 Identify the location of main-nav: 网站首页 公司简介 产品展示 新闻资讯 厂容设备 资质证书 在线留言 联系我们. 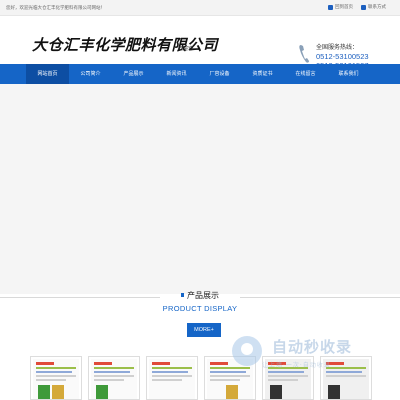
(200, 74).